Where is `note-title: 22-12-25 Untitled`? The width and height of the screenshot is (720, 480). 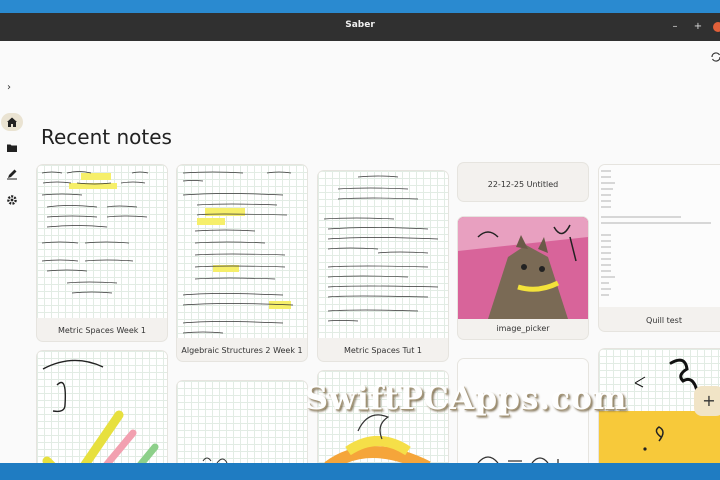 note-title: 22-12-25 Untitled is located at coordinates (523, 184).